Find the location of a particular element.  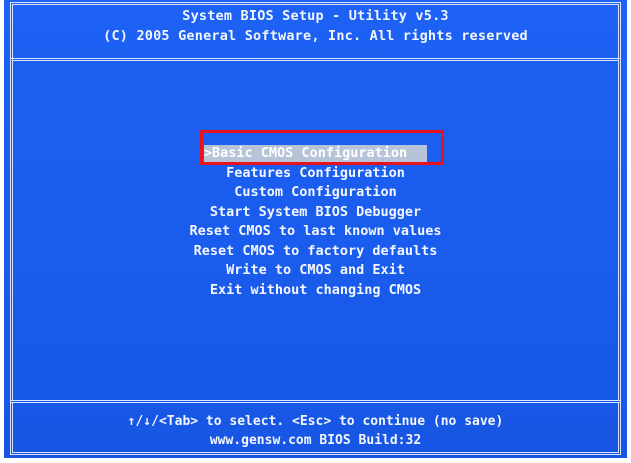

bios-title: System BIOS Setup - Utility v5.3 is located at coordinates (315, 16).